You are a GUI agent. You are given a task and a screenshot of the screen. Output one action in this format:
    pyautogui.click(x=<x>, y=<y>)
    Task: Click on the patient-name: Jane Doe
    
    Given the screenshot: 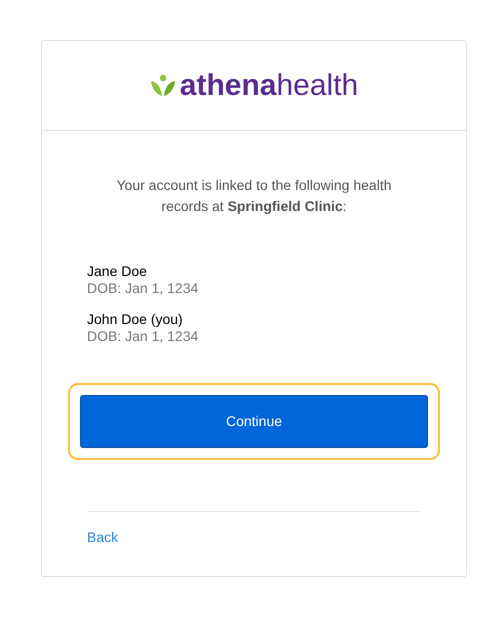 What is the action you would take?
    pyautogui.click(x=117, y=271)
    